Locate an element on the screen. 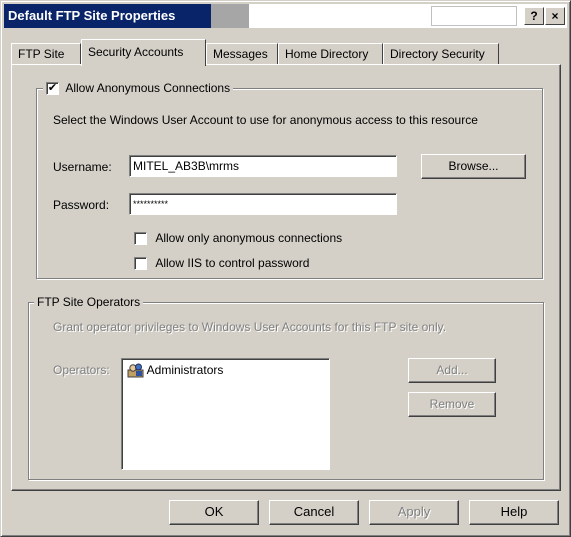 The image size is (571, 537). close-title-button: × is located at coordinates (555, 16).